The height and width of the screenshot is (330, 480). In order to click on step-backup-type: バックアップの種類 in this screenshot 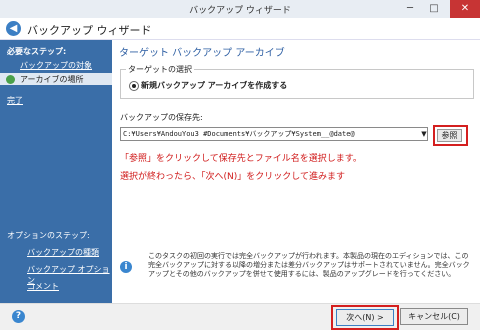, I will do `click(63, 252)`.